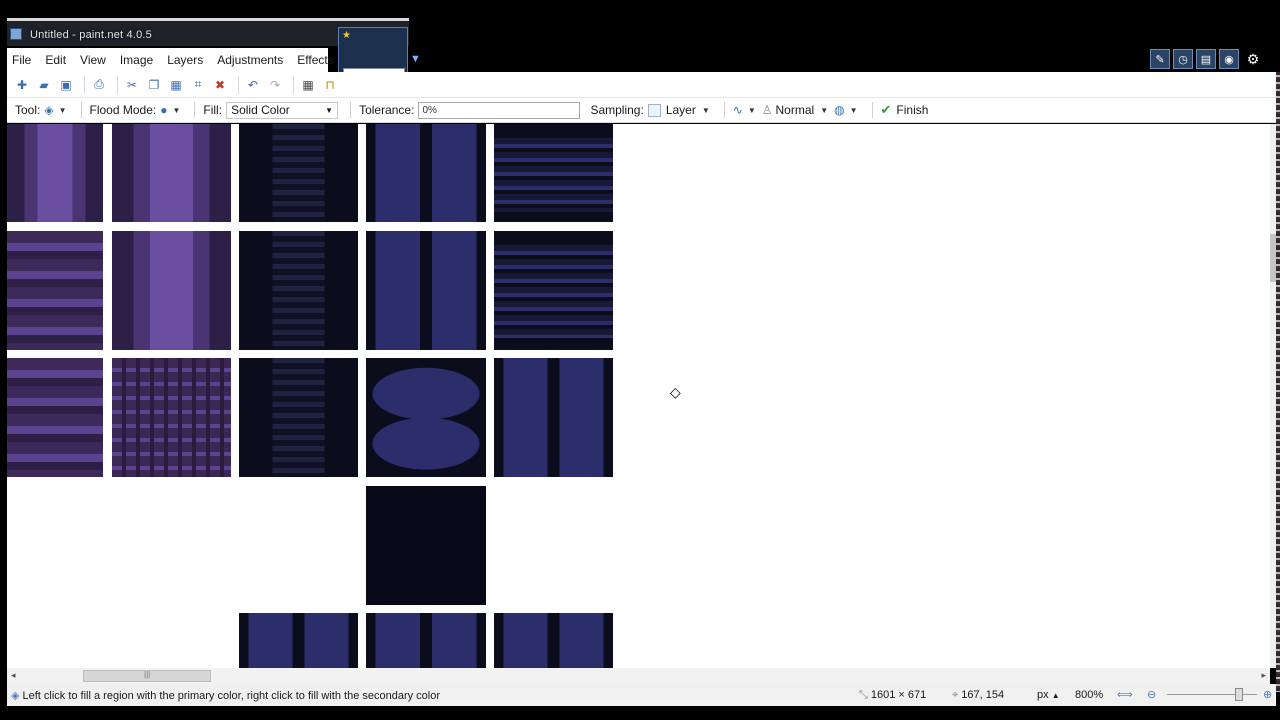 Image resolution: width=1280 pixels, height=720 pixels. Describe the element at coordinates (44, 85) in the screenshot. I see `open-icon: ▰` at that location.